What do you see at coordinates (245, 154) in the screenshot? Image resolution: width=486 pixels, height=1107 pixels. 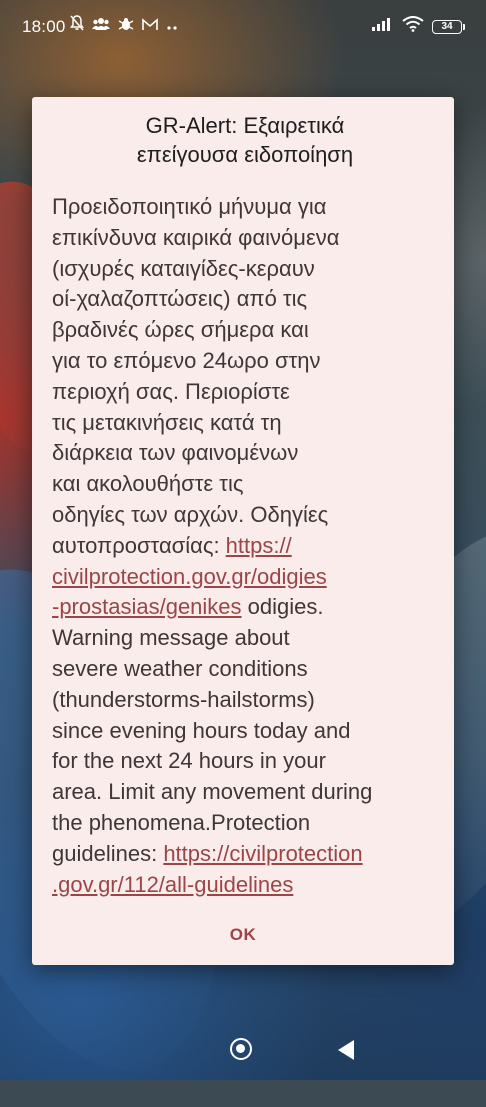 I see `alert-title-line: επείγουσα ειδοποίηση` at bounding box center [245, 154].